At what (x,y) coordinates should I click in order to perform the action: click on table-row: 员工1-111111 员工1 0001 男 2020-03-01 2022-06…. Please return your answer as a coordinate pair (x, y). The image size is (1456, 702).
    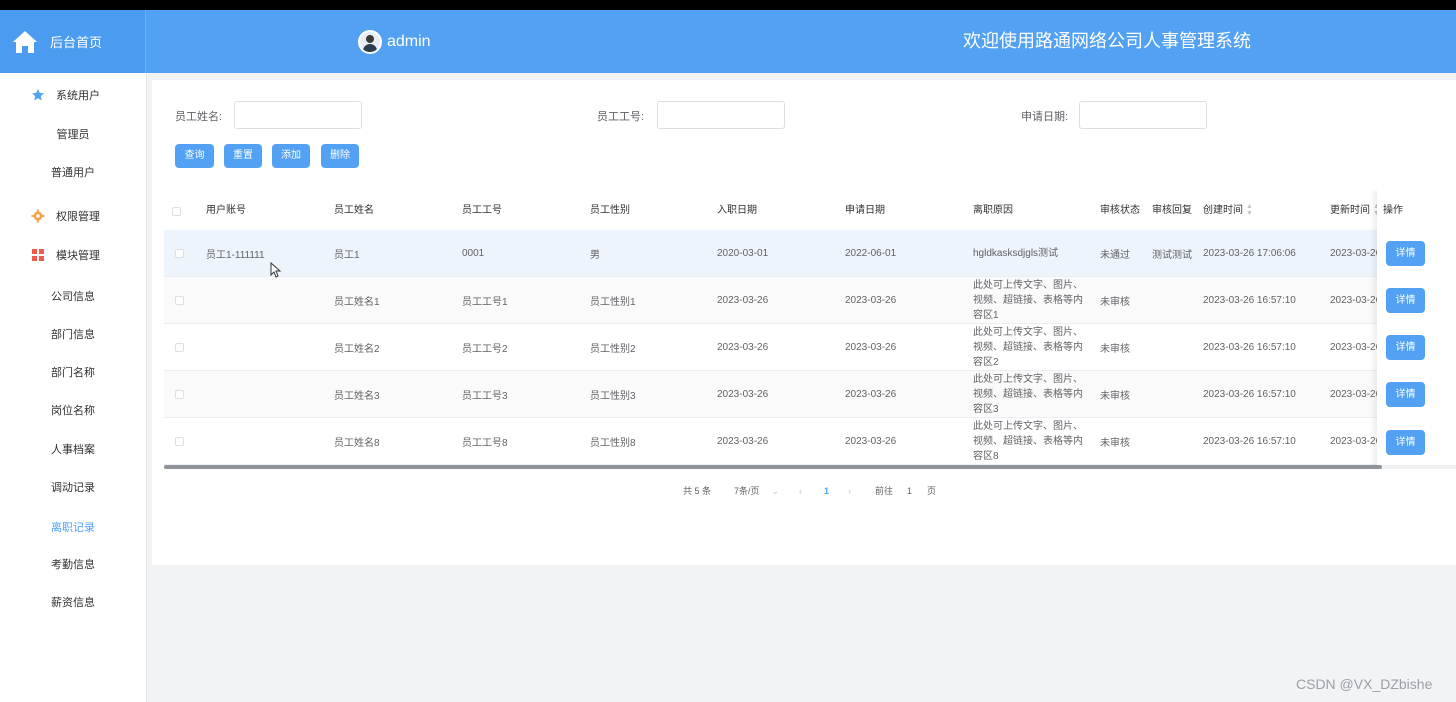
    Looking at the image, I should click on (810, 253).